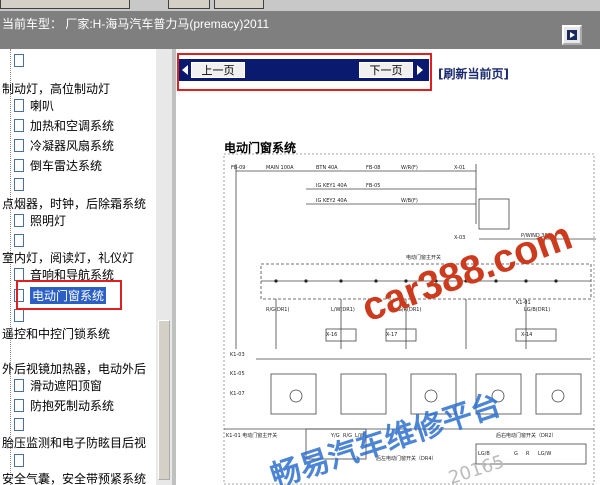  What do you see at coordinates (10, 128) in the screenshot?
I see `tree-line` at bounding box center [10, 128].